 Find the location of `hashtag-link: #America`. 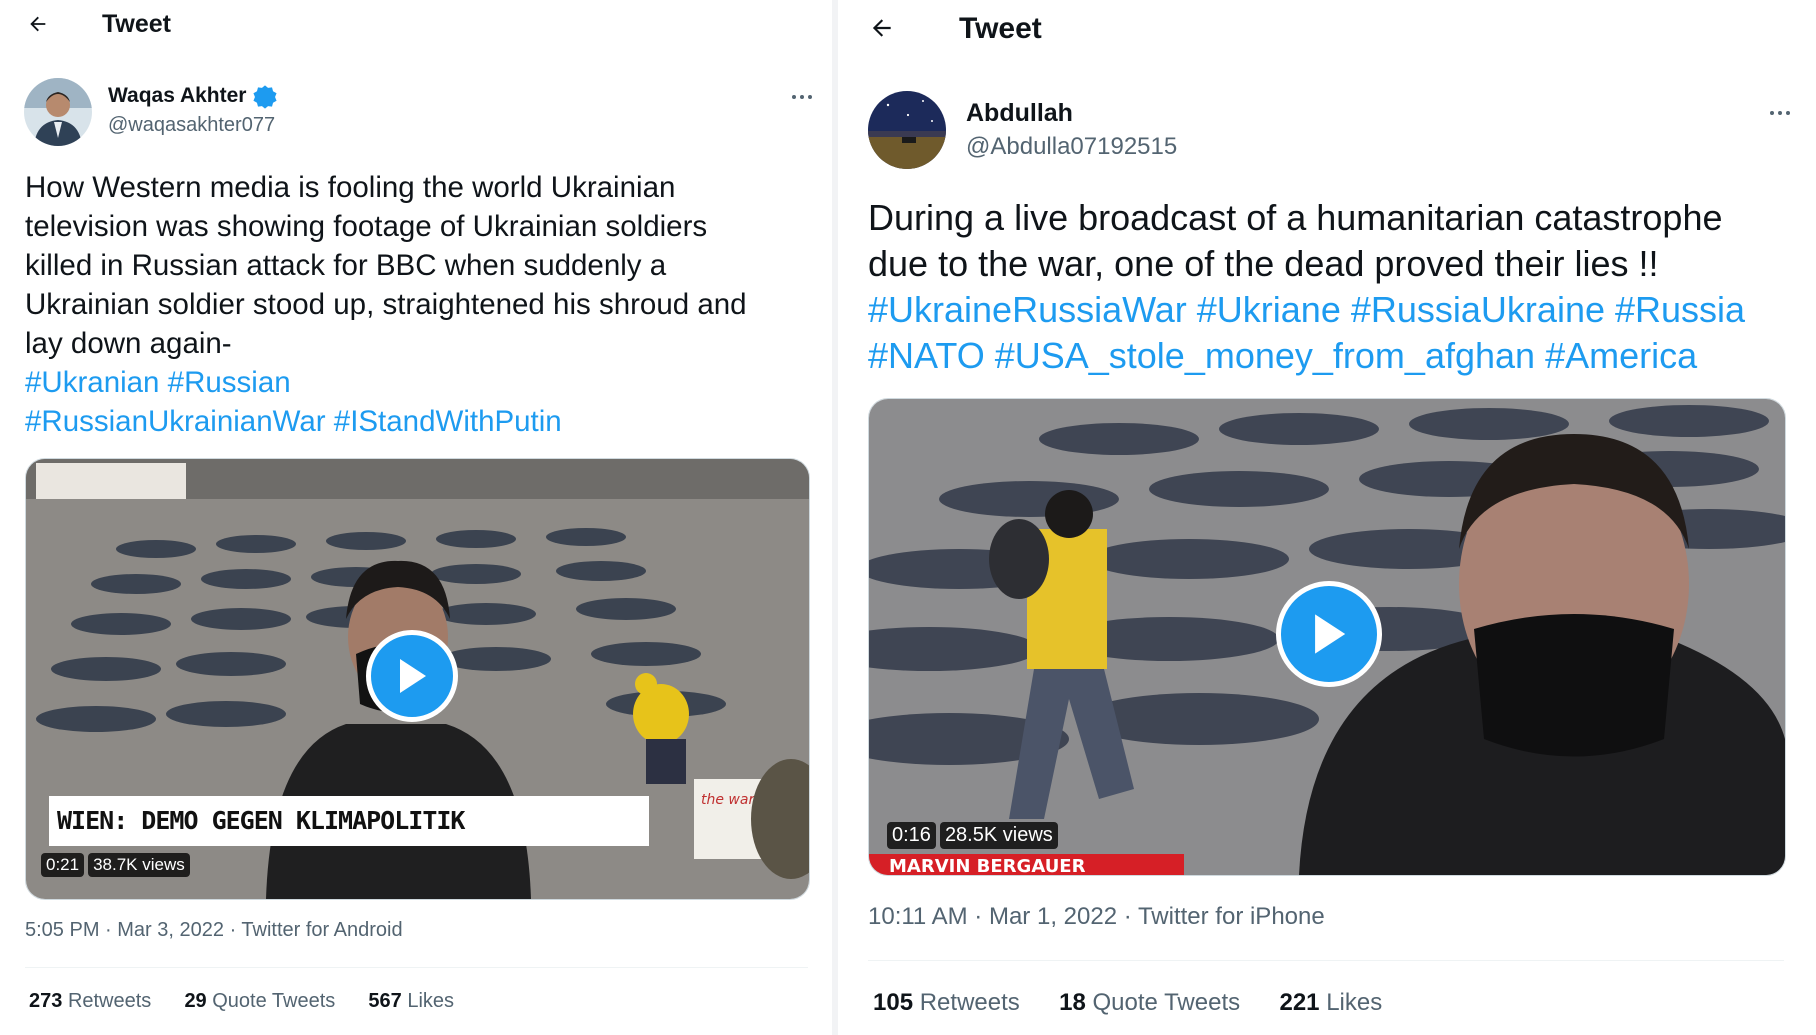

hashtag-link: #America is located at coordinates (1621, 355).